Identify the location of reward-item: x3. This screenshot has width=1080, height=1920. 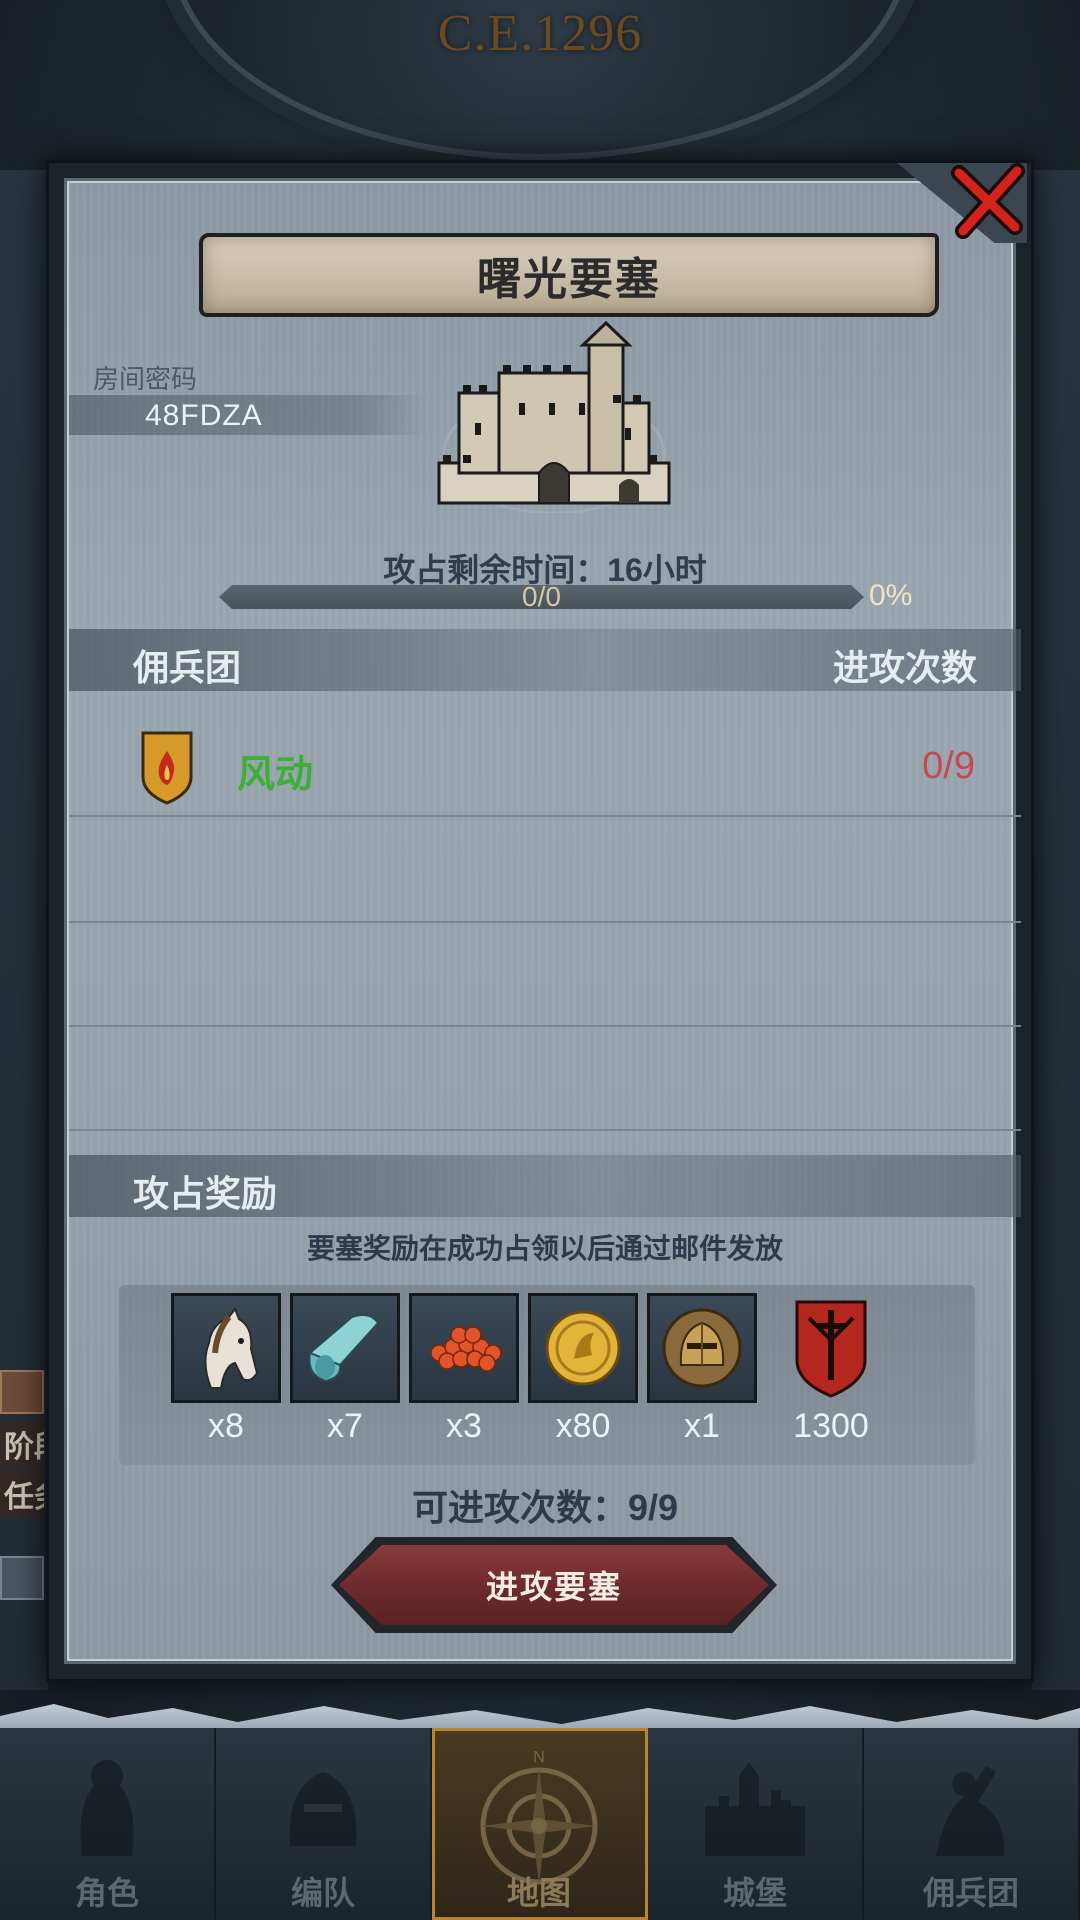
(464, 1369).